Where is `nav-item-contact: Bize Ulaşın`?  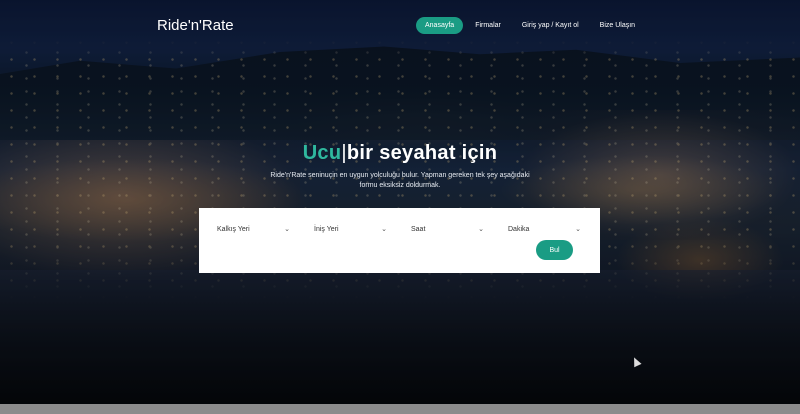 nav-item-contact: Bize Ulaşın is located at coordinates (617, 25).